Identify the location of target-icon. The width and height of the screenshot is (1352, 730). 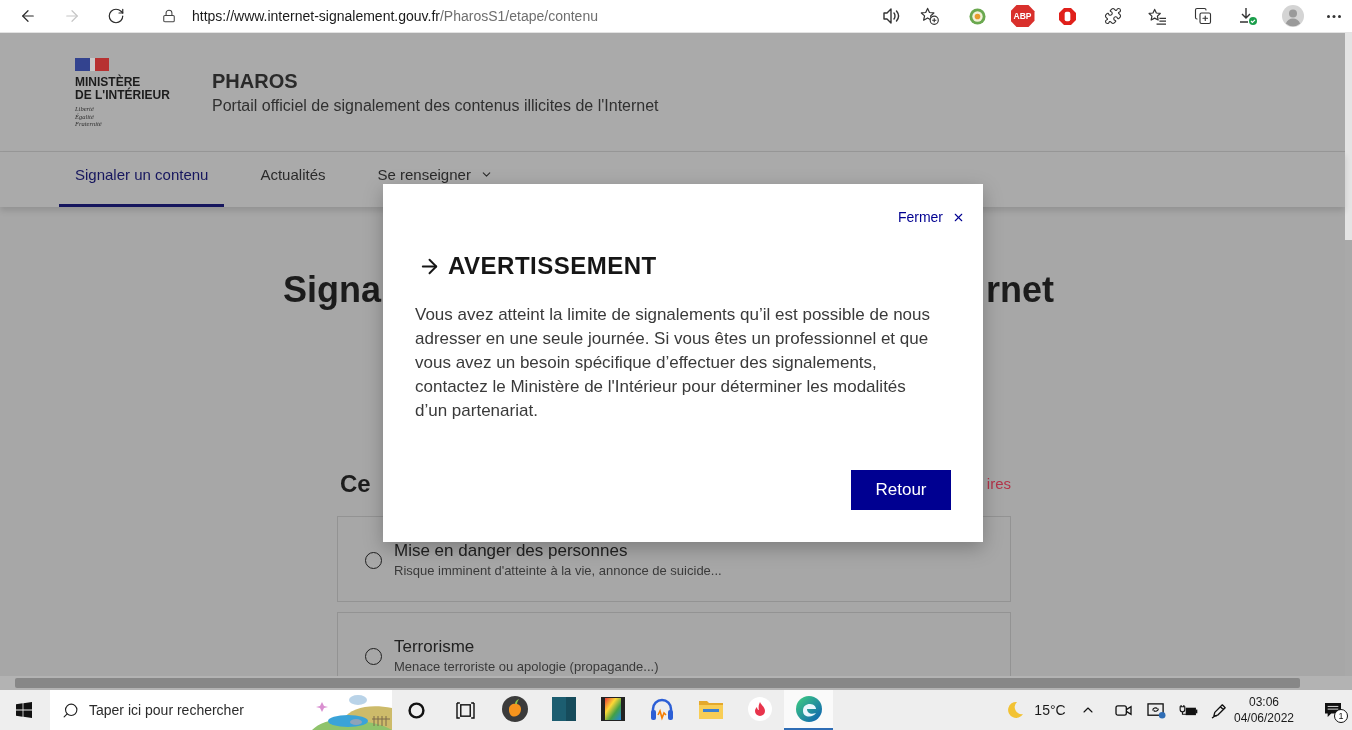
(977, 16).